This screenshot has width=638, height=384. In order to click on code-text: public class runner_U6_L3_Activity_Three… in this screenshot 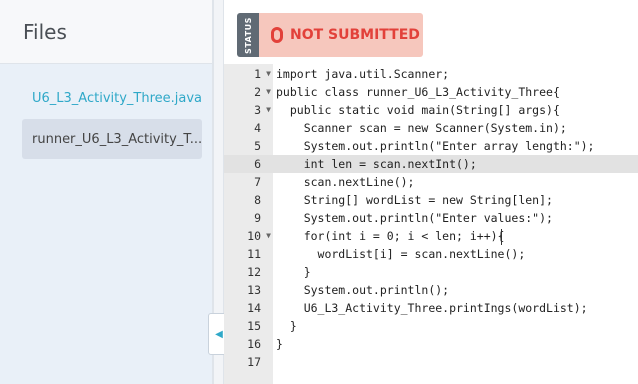, I will do `click(455, 92)`.